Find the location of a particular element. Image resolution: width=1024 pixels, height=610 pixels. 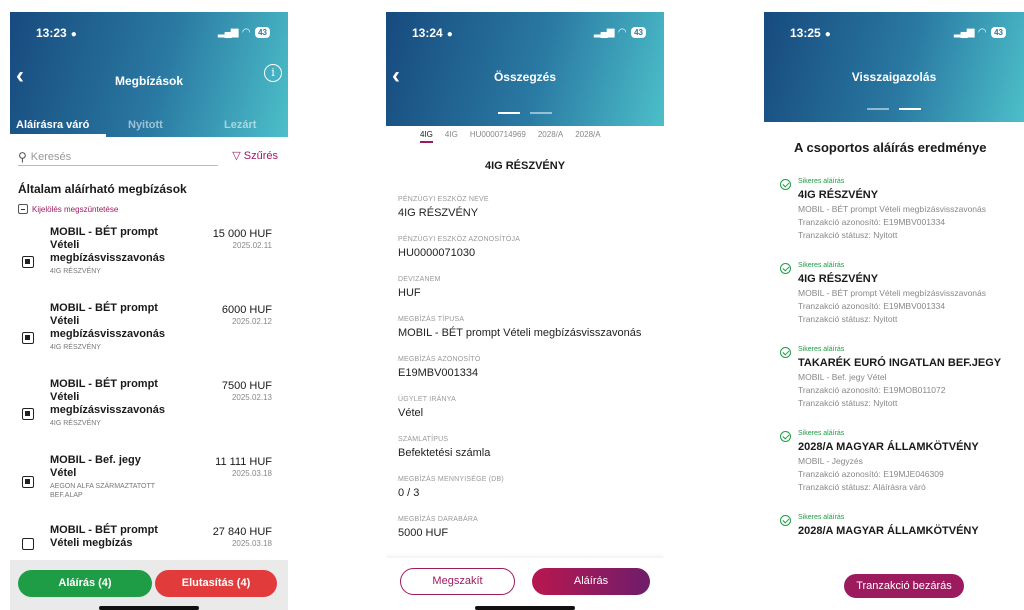

detail-field: MEGBÍZÁS MENNYISÉGE (DB) 0 / 3 is located at coordinates (527, 496).